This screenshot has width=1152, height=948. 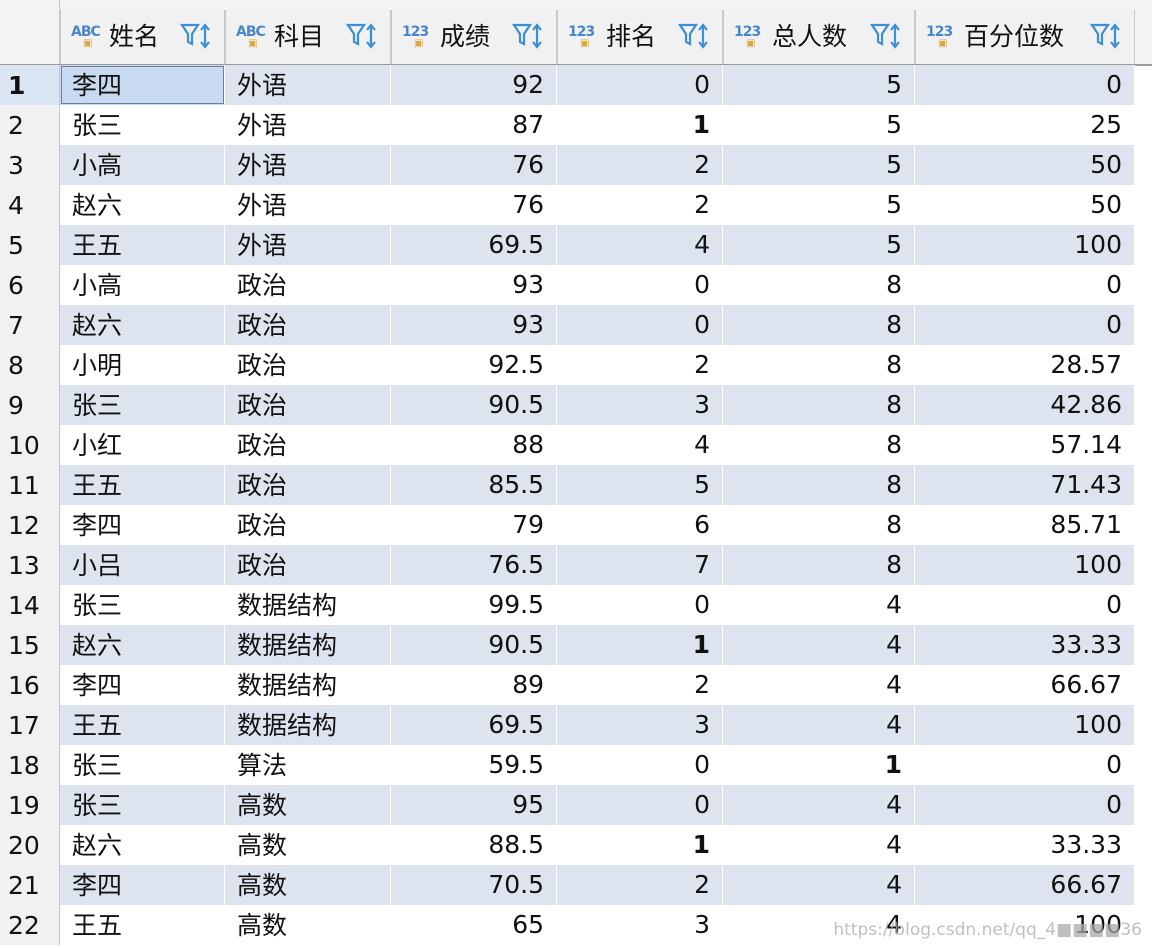 I want to click on cell-score: 87, so click(x=474, y=125).